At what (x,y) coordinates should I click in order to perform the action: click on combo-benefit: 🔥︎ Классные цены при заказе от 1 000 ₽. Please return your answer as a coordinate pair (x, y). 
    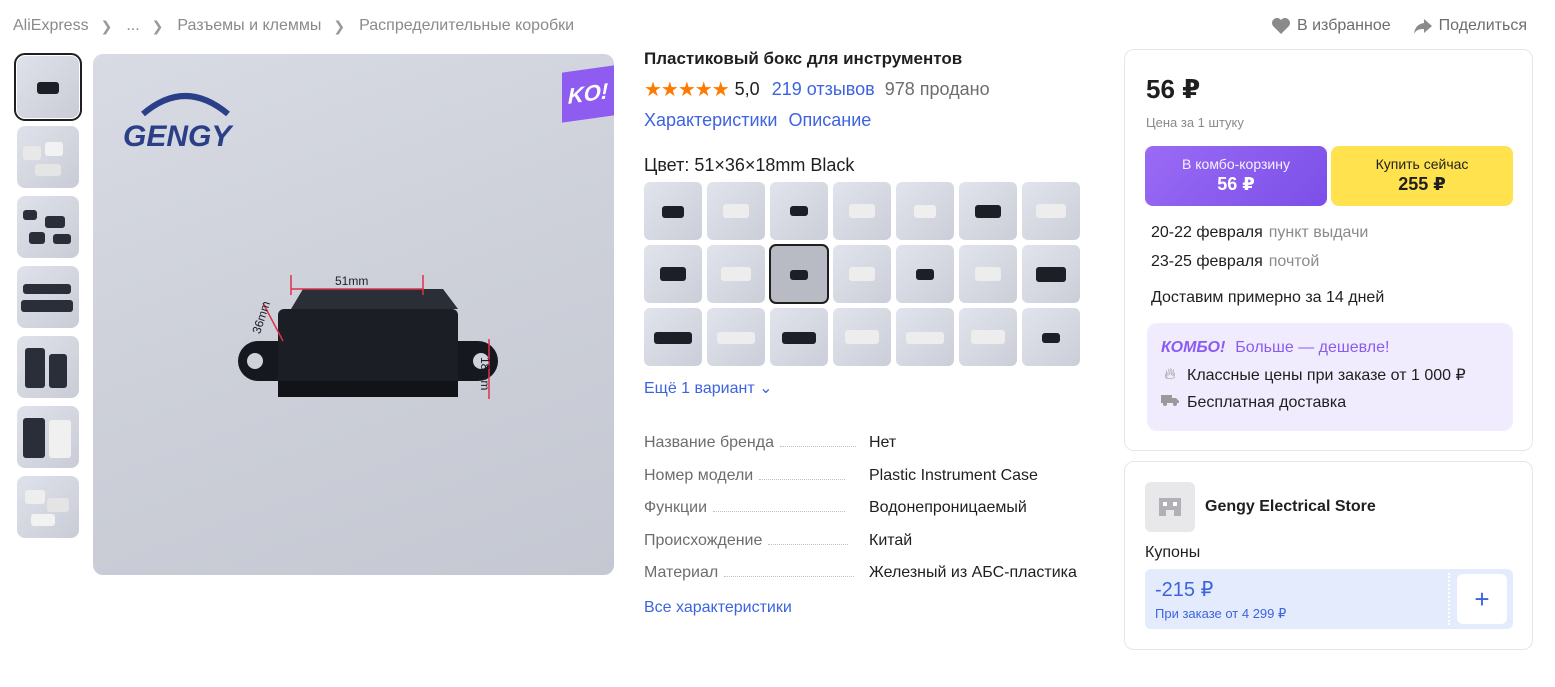
    Looking at the image, I should click on (1330, 375).